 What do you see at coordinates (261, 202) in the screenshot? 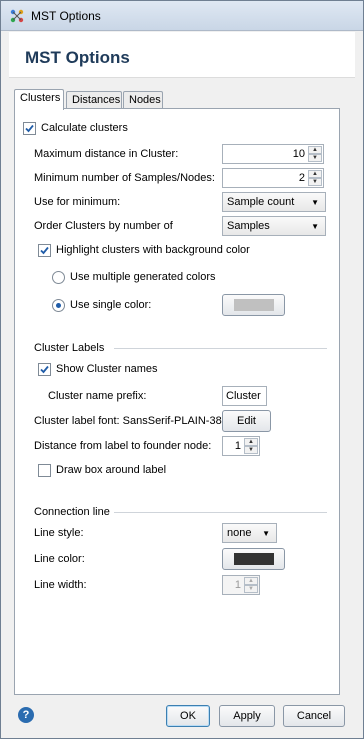
I see `use-minimum-value: Sample count` at bounding box center [261, 202].